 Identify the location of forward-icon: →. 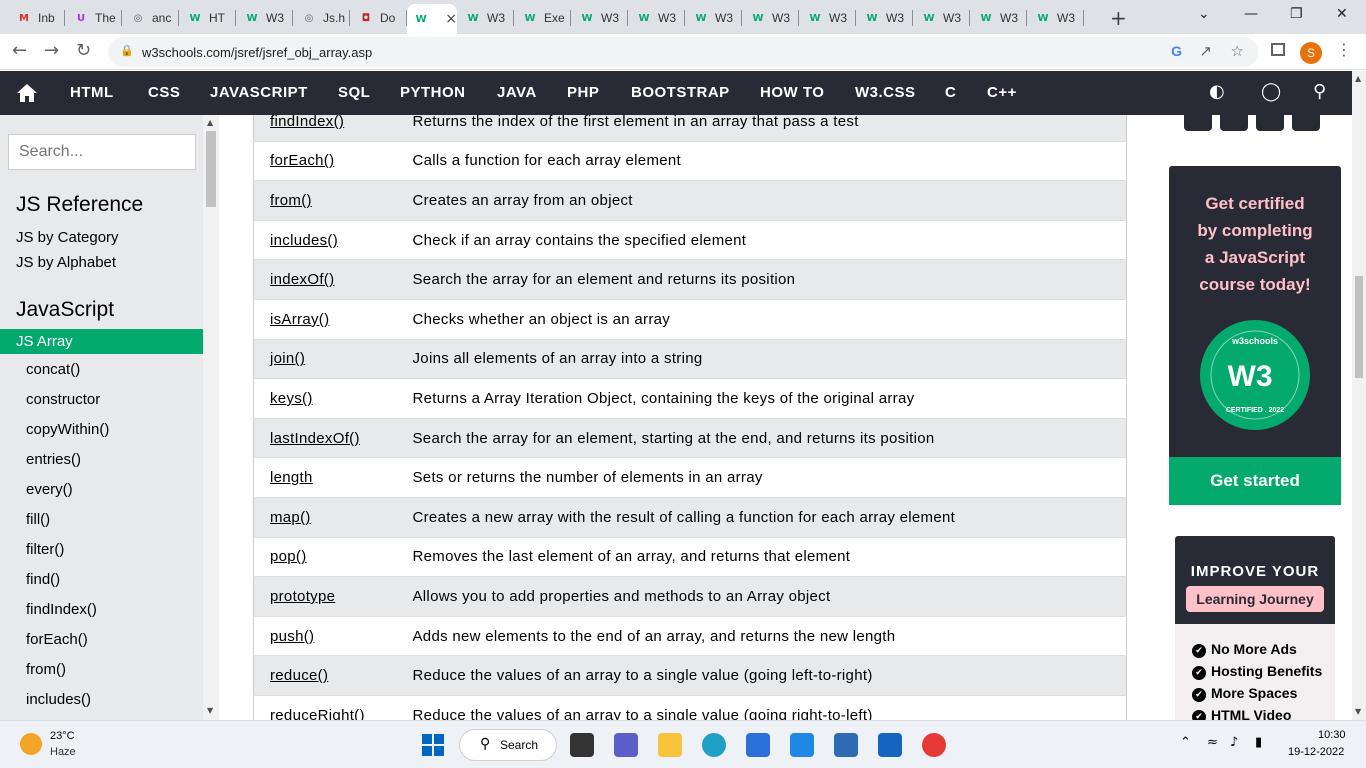
(51, 50).